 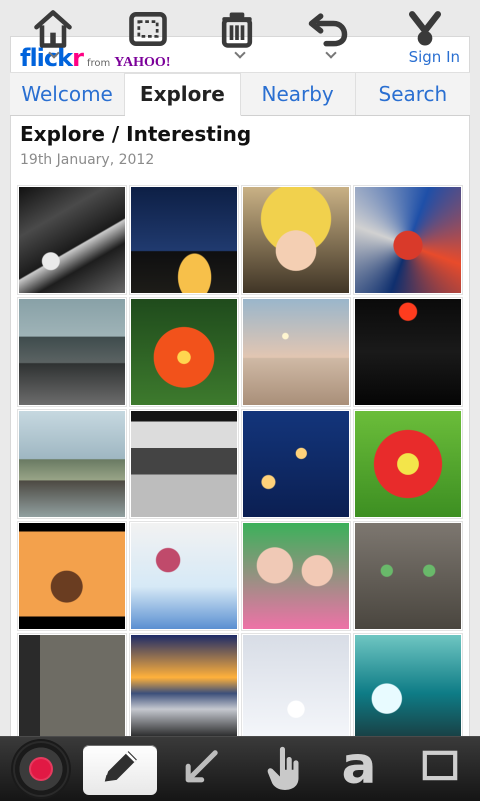 I want to click on tab-search: Search, so click(x=413, y=94).